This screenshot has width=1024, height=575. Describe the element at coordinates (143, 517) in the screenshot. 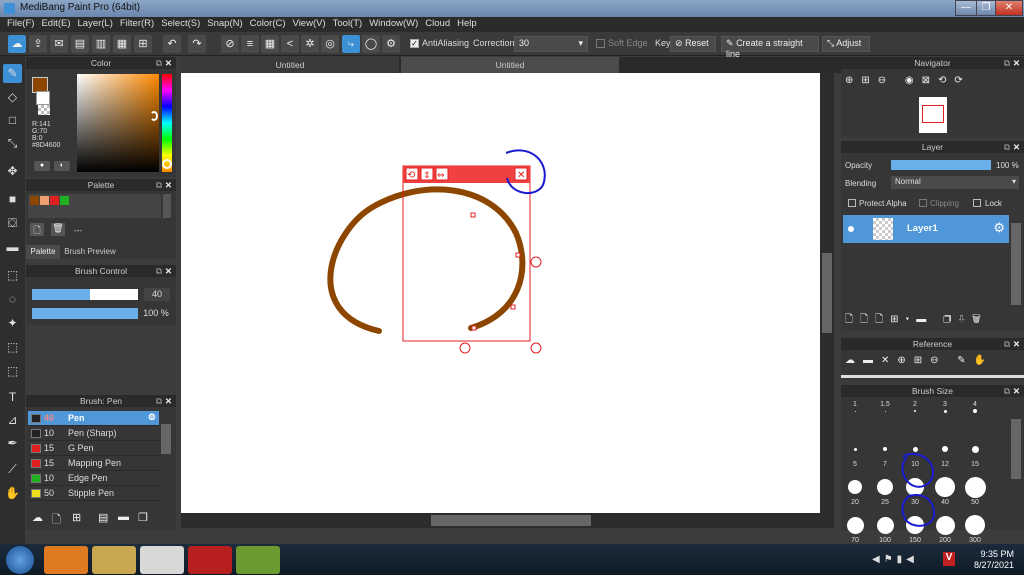

I see `copy-brush-icon: ❐` at that location.